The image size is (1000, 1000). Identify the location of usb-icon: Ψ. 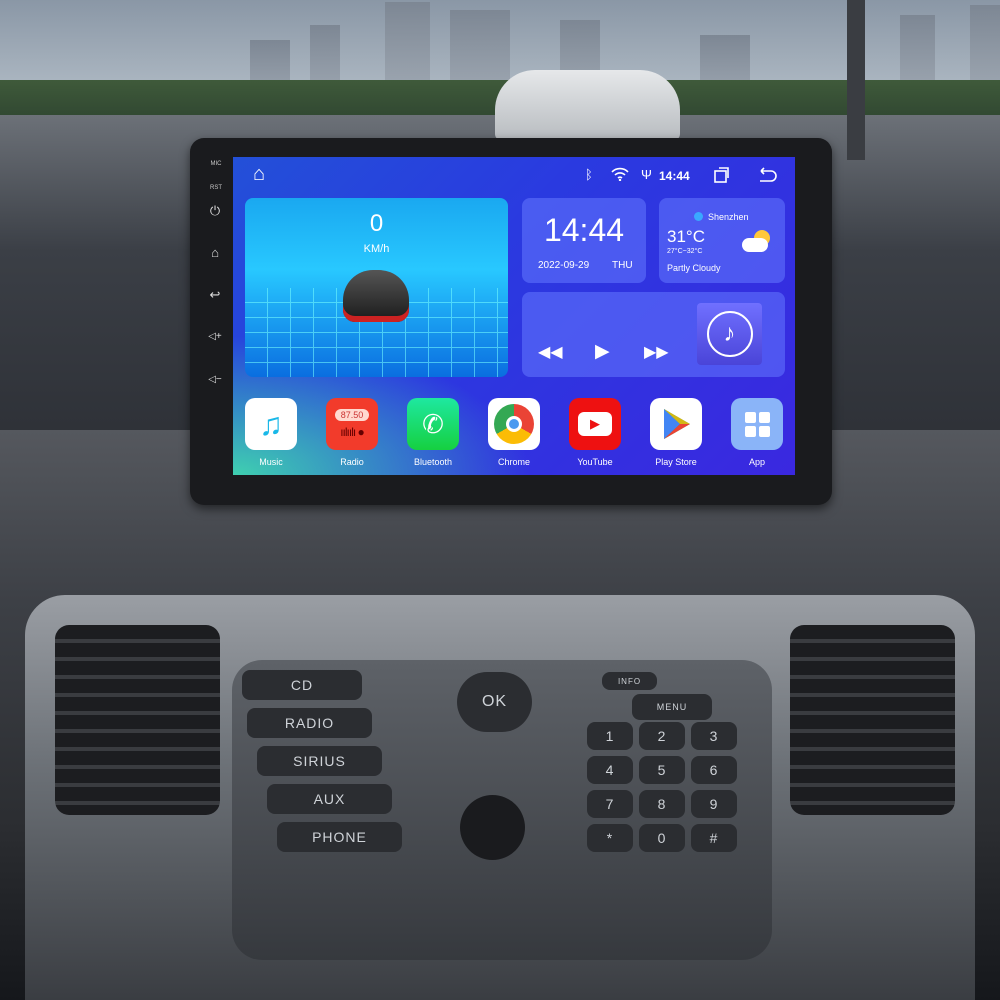
(646, 174).